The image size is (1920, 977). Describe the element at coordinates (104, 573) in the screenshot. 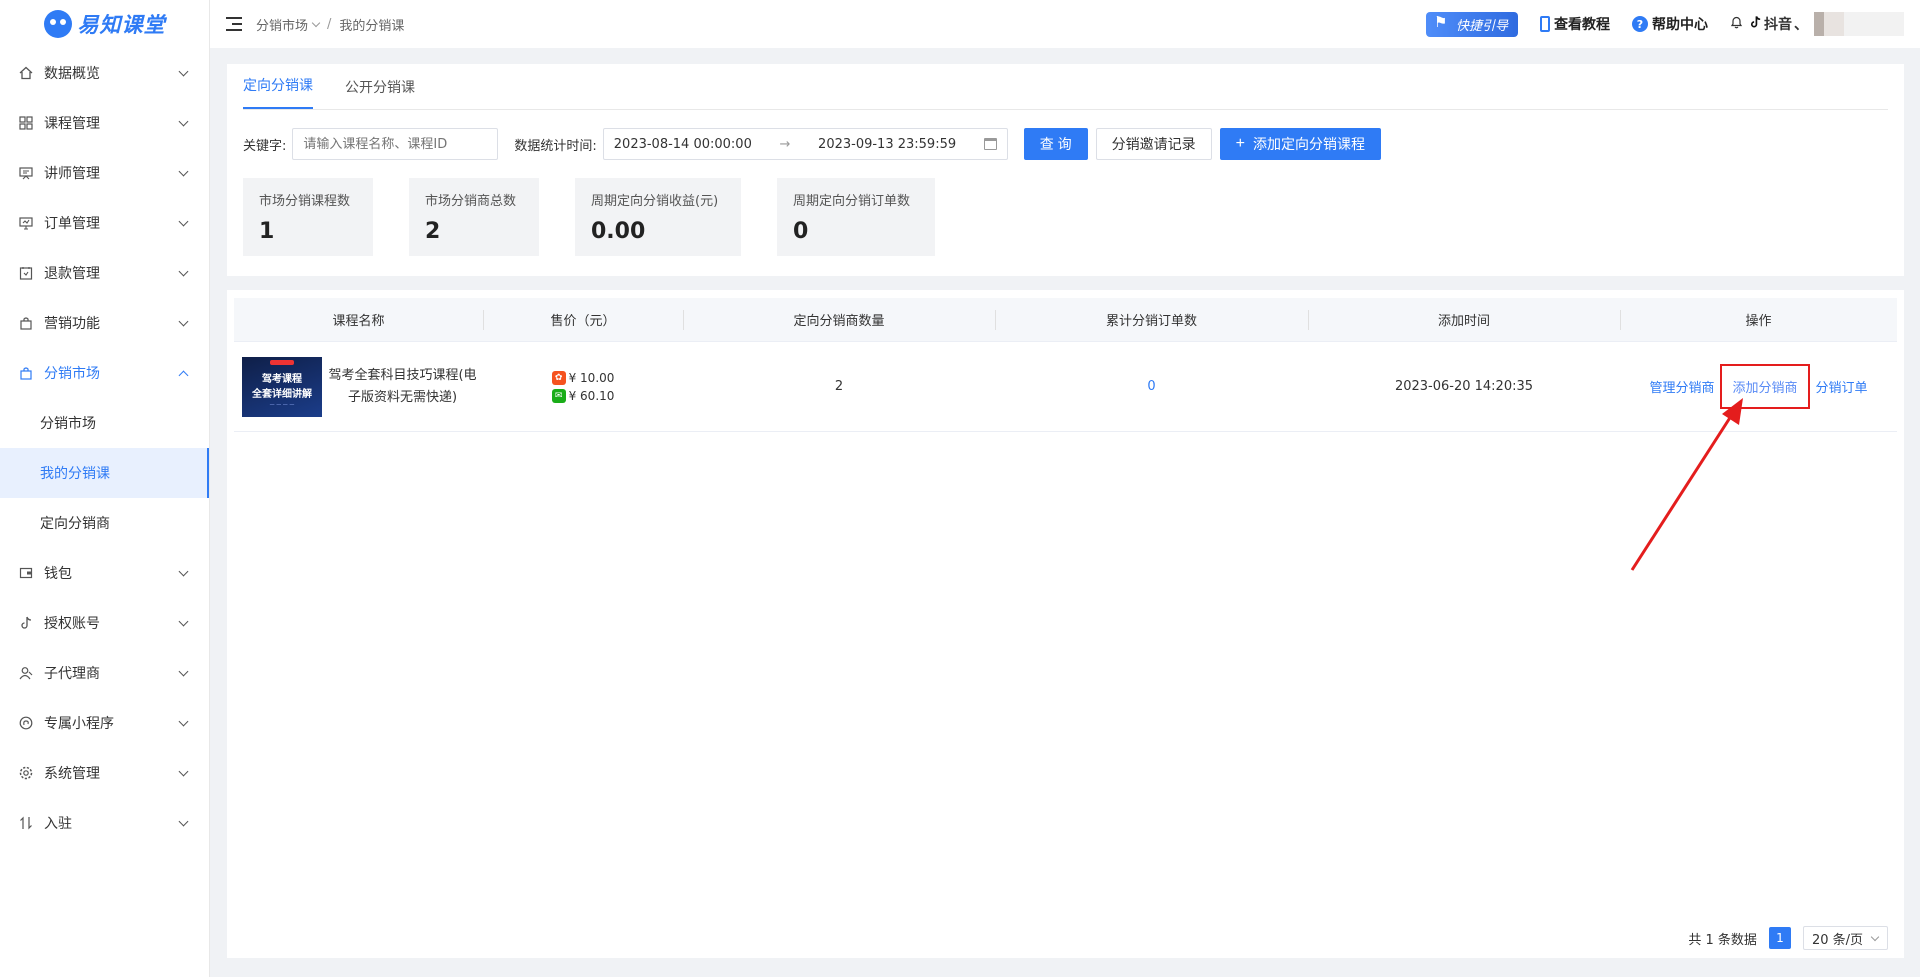

I see `sidebar-item-wallet: 钱包` at that location.